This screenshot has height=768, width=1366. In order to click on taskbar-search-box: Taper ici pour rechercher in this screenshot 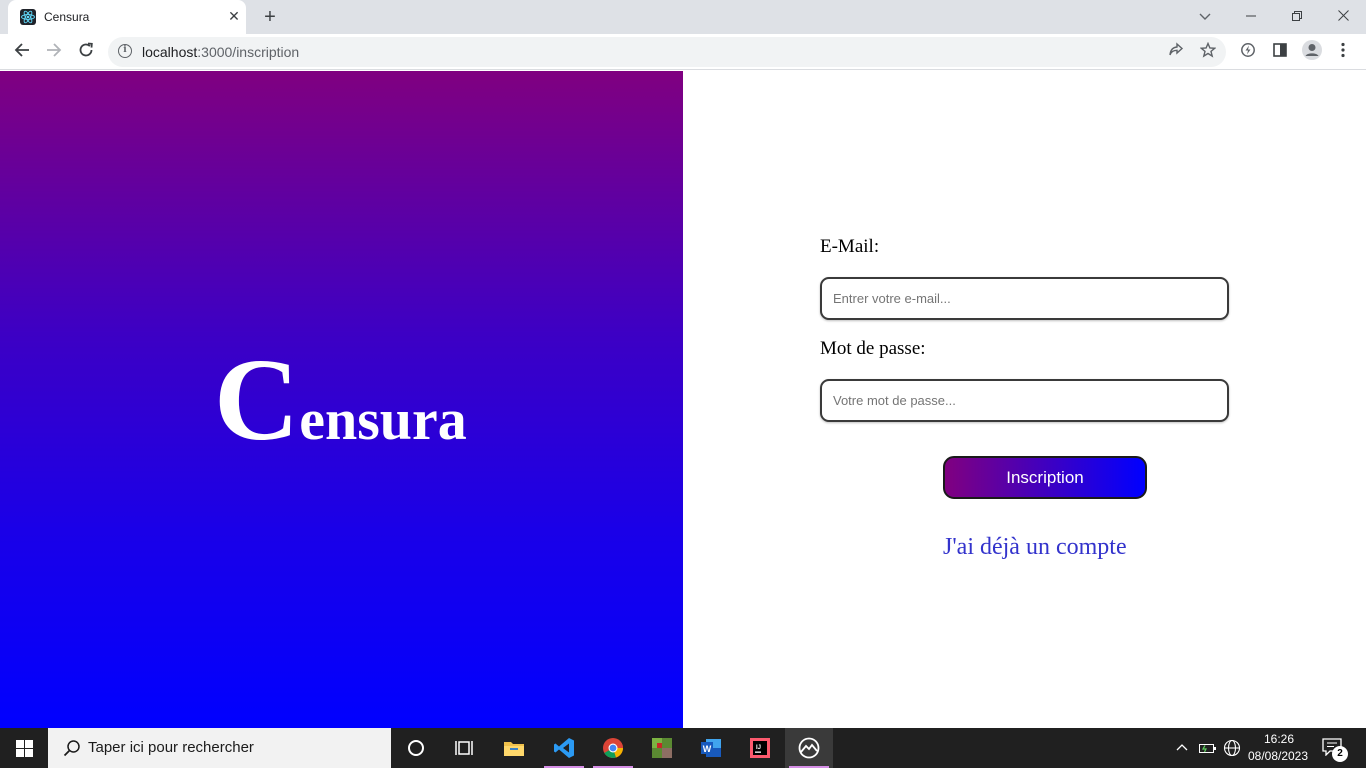, I will do `click(219, 748)`.